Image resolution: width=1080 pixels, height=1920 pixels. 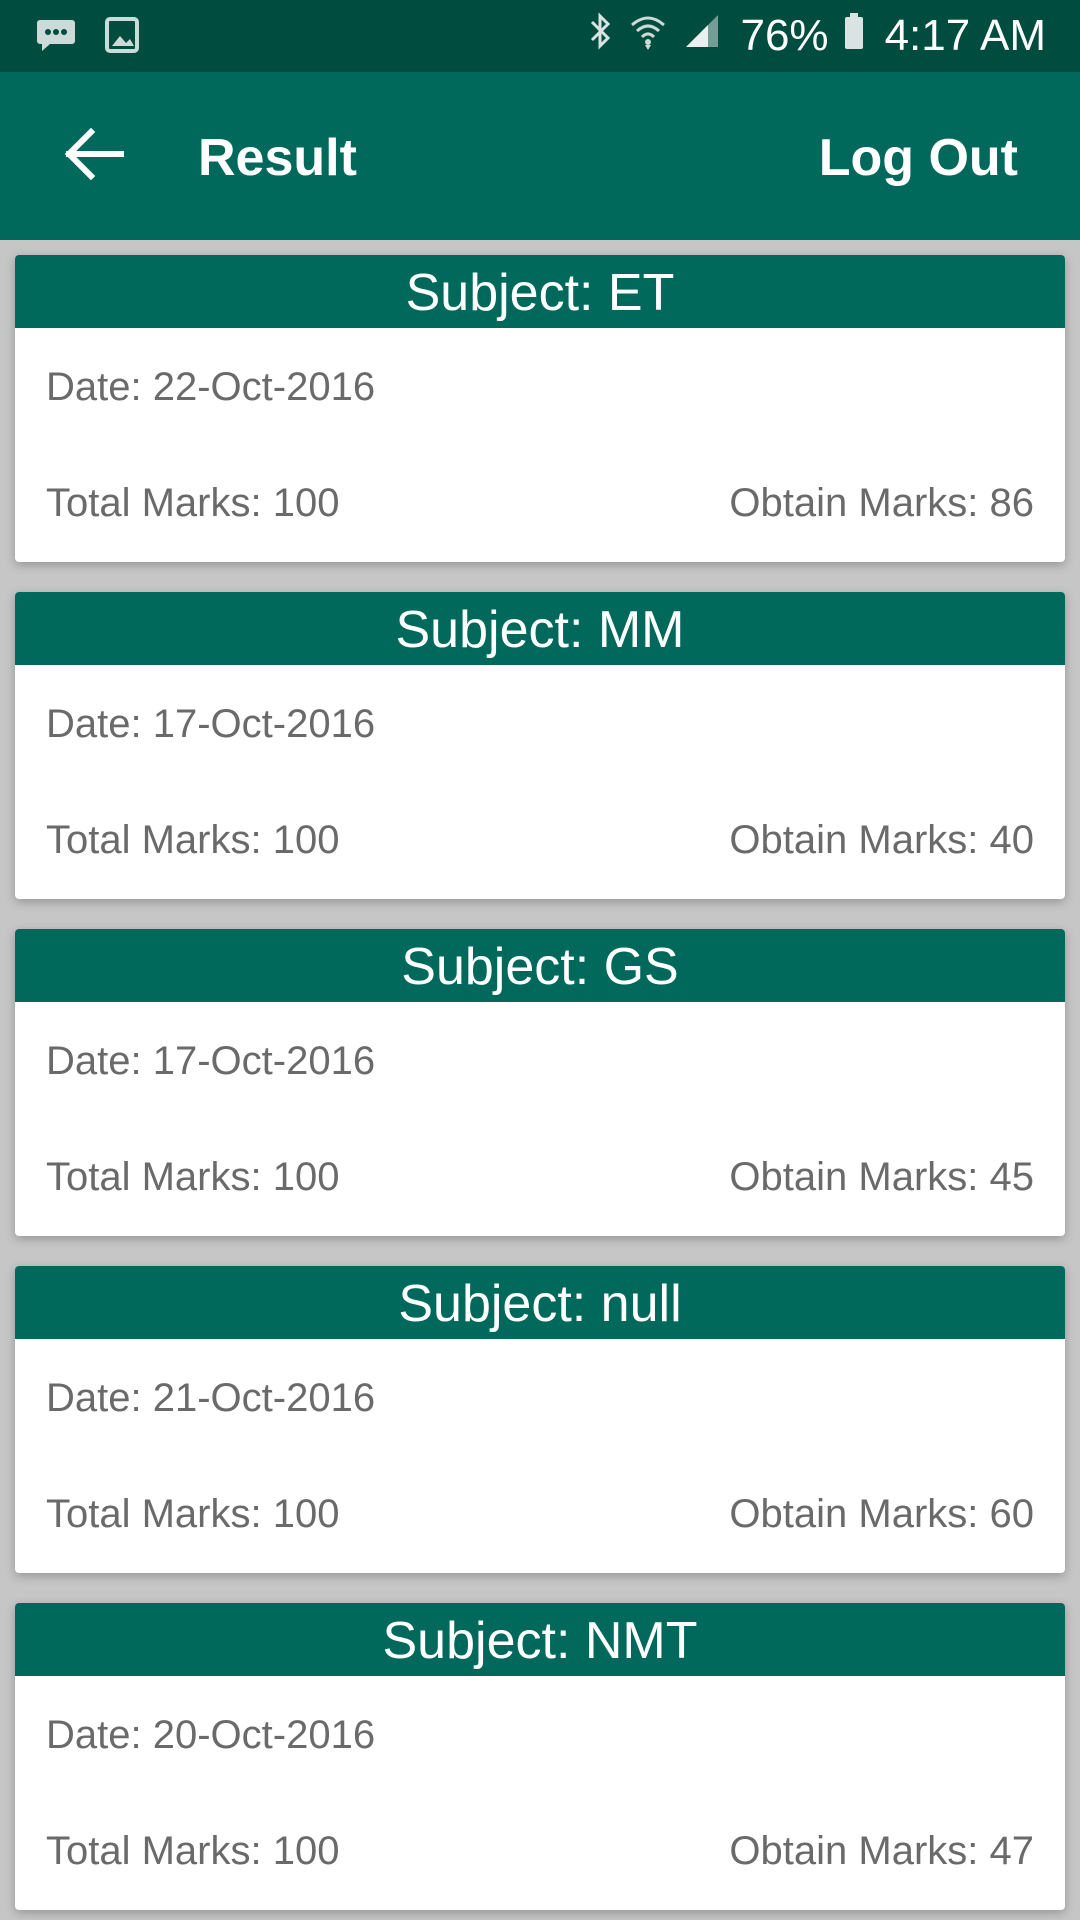 What do you see at coordinates (211, 1735) in the screenshot?
I see `exam-date: Date: 20-Oct-2016` at bounding box center [211, 1735].